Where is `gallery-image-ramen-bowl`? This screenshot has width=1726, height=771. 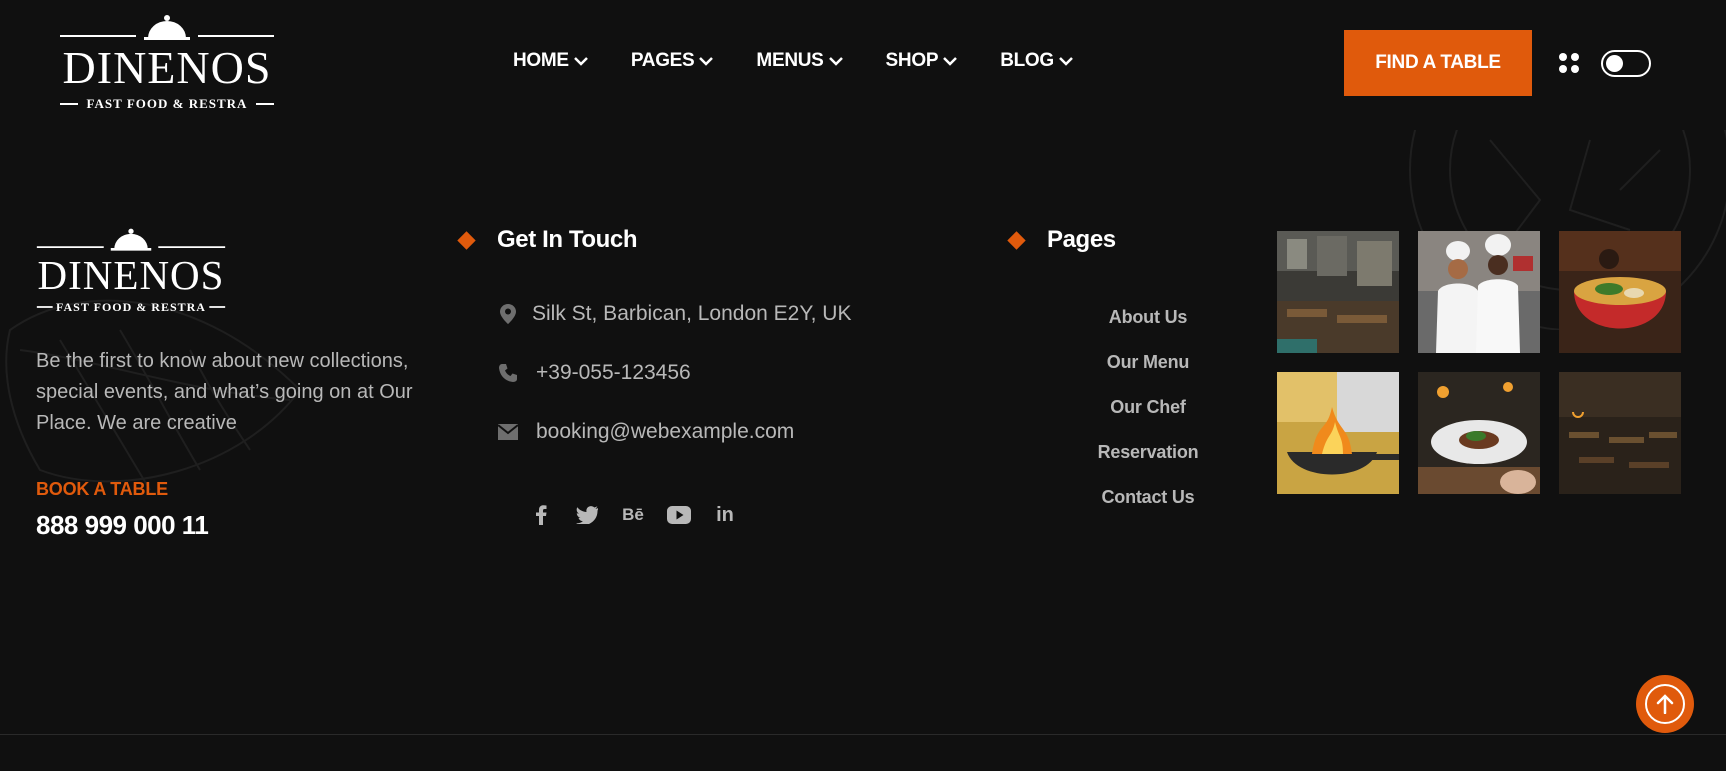 gallery-image-ramen-bowl is located at coordinates (1620, 292).